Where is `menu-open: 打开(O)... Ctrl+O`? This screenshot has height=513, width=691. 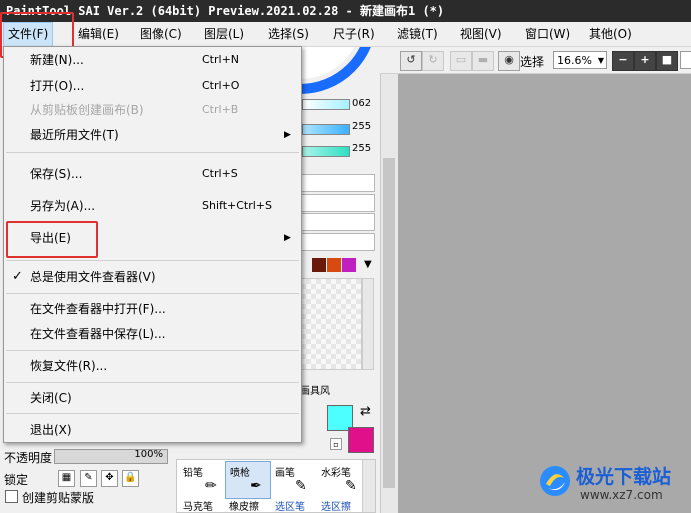
menu-open: 打开(O)... Ctrl+O is located at coordinates (152, 86).